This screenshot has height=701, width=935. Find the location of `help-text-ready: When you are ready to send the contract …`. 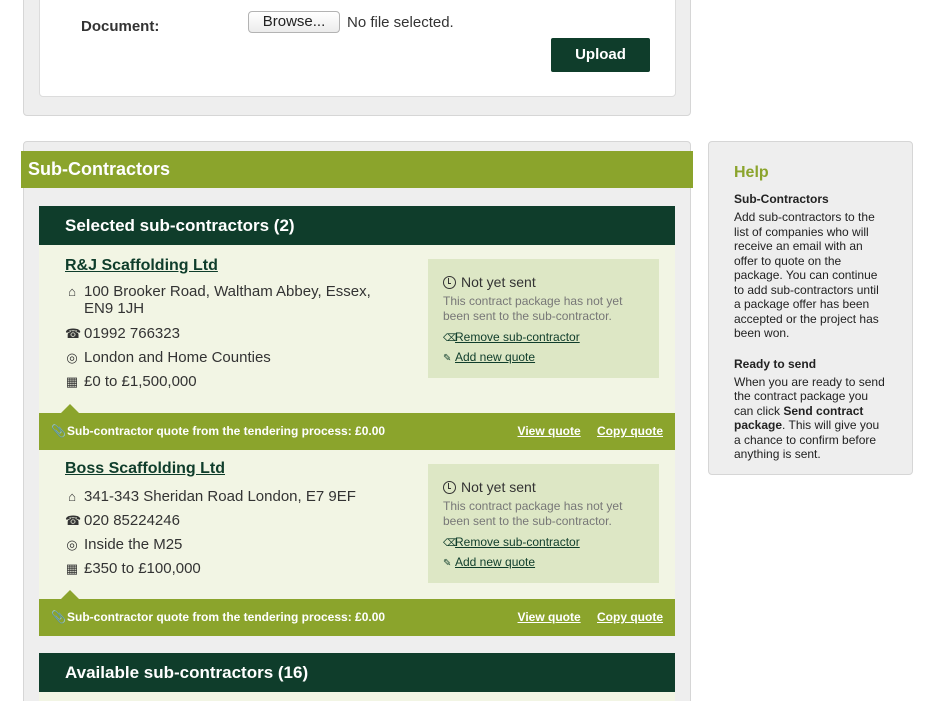

help-text-ready: When you are ready to send the contract … is located at coordinates (810, 418).